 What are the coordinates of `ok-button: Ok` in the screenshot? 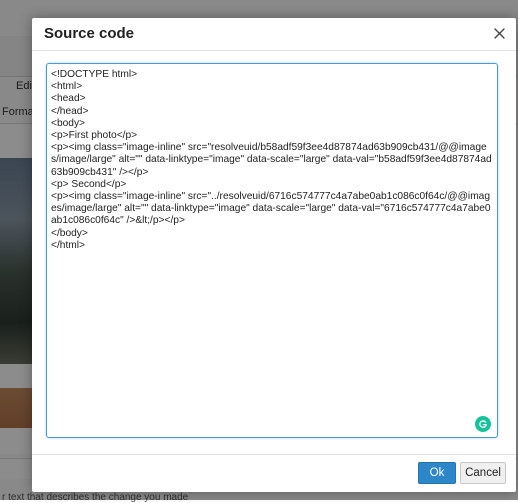 It's located at (437, 473).